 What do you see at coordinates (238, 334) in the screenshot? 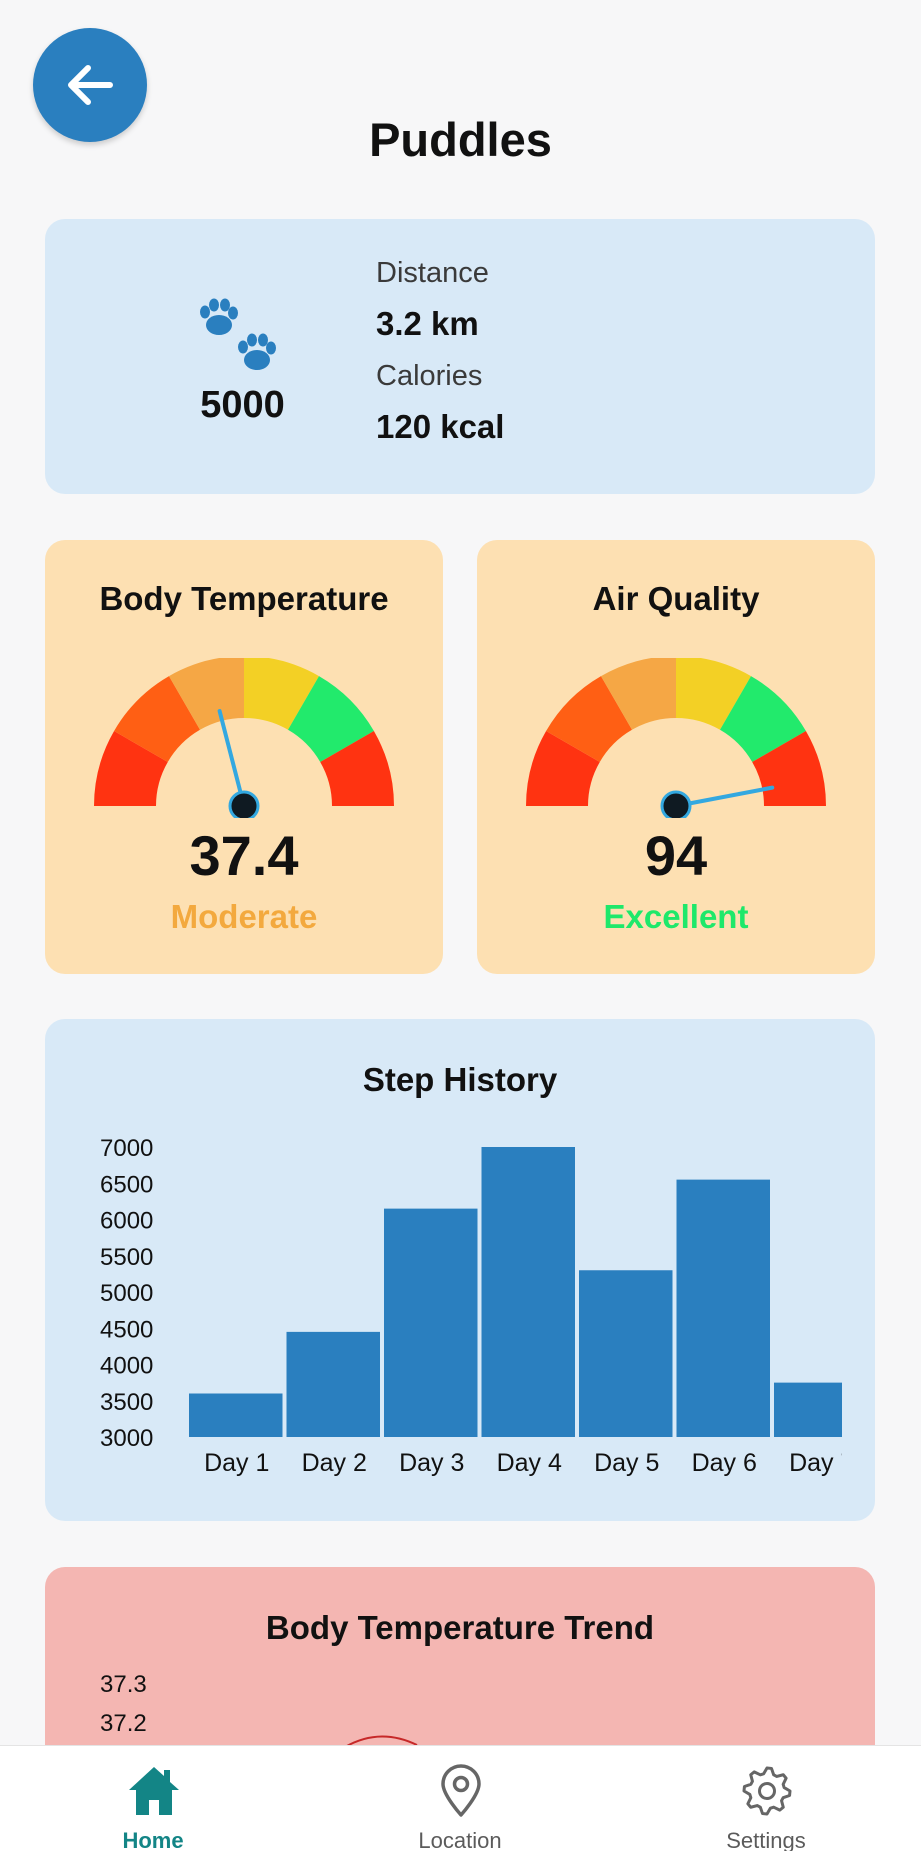
I see `paw-prints-icon` at bounding box center [238, 334].